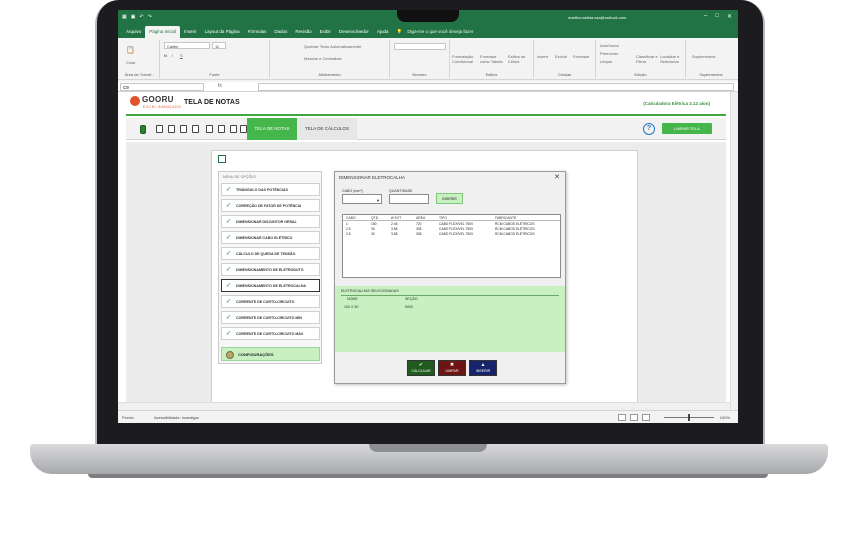 Image resolution: width=856 pixels, height=543 pixels. Describe the element at coordinates (219, 45) in the screenshot. I see `font-size-select: 11` at that location.